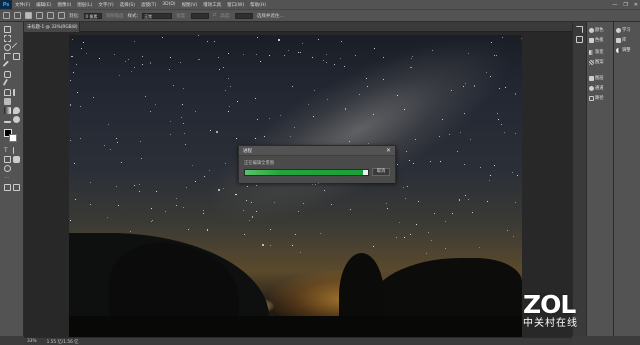  I want to click on quick-mask-icon, so click(7, 187).